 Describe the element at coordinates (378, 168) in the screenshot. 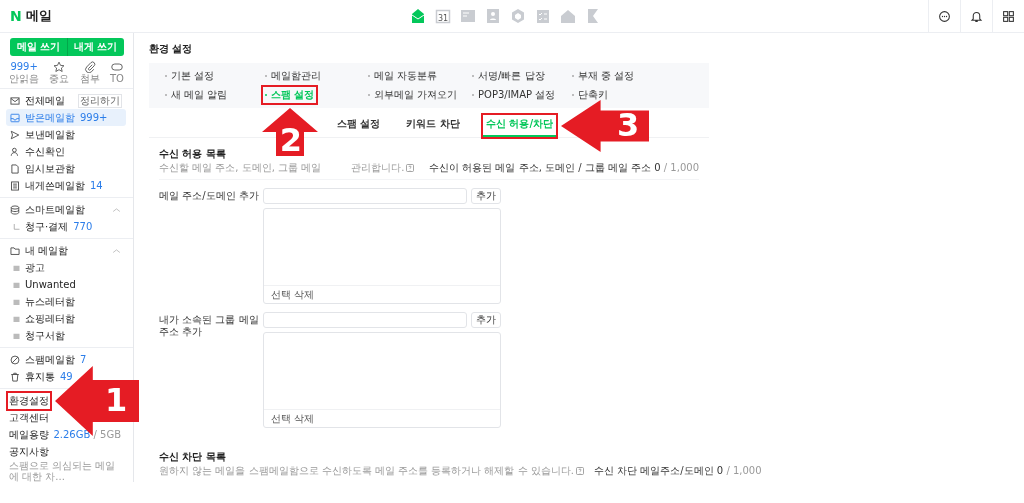

I see `section-description: 관리합니다.` at that location.